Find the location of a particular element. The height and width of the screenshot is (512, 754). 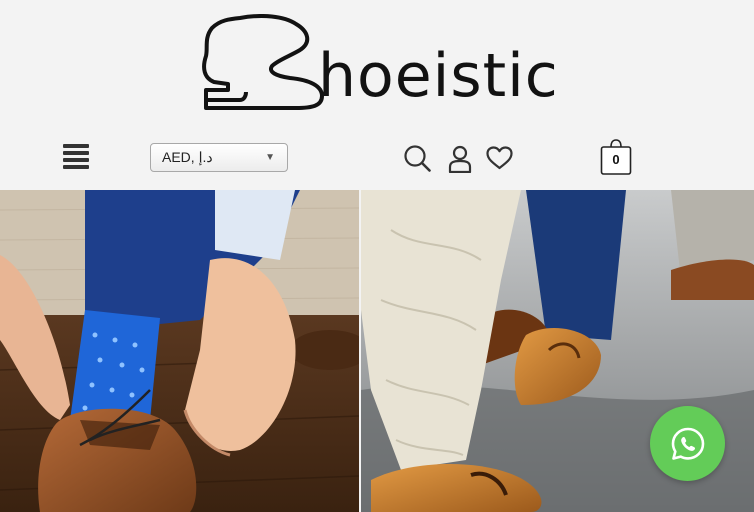

currency-select: AED, د.إ ▼ is located at coordinates (219, 157).